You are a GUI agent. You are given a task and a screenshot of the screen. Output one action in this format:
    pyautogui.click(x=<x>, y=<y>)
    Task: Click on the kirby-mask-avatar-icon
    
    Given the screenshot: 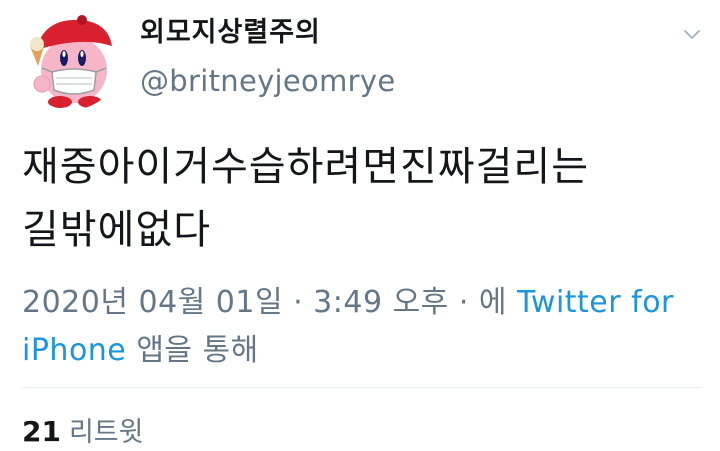 What is the action you would take?
    pyautogui.click(x=71, y=61)
    